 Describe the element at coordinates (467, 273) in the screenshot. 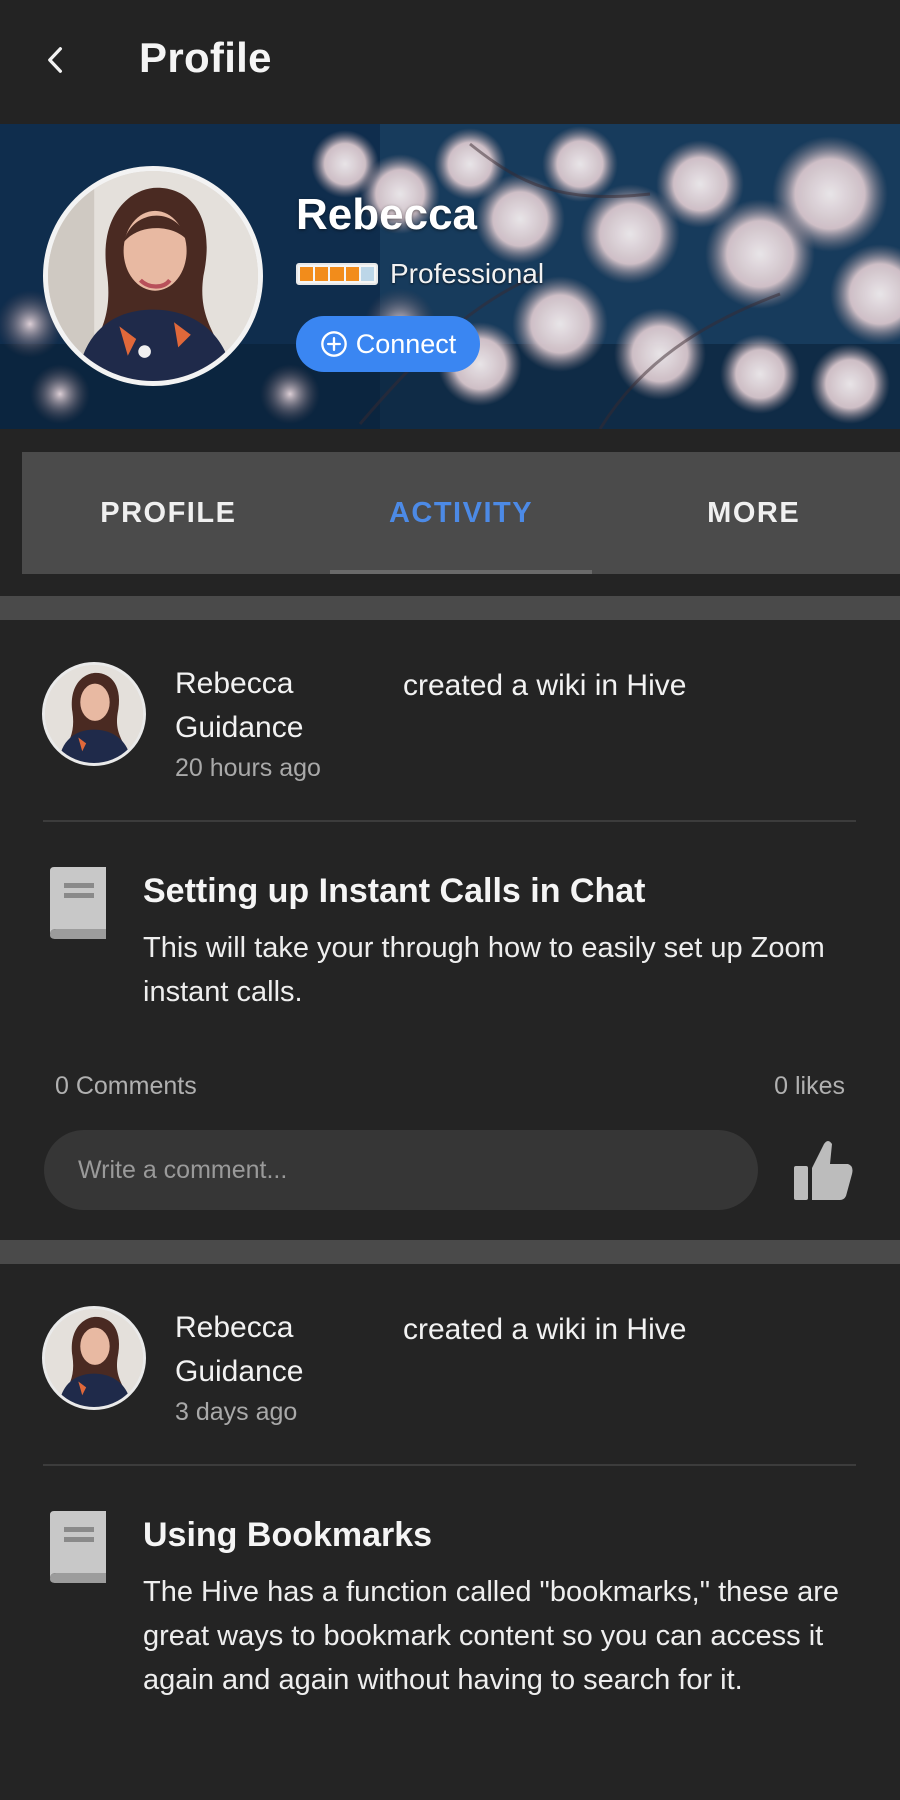

I see `level-label: Professional` at that location.